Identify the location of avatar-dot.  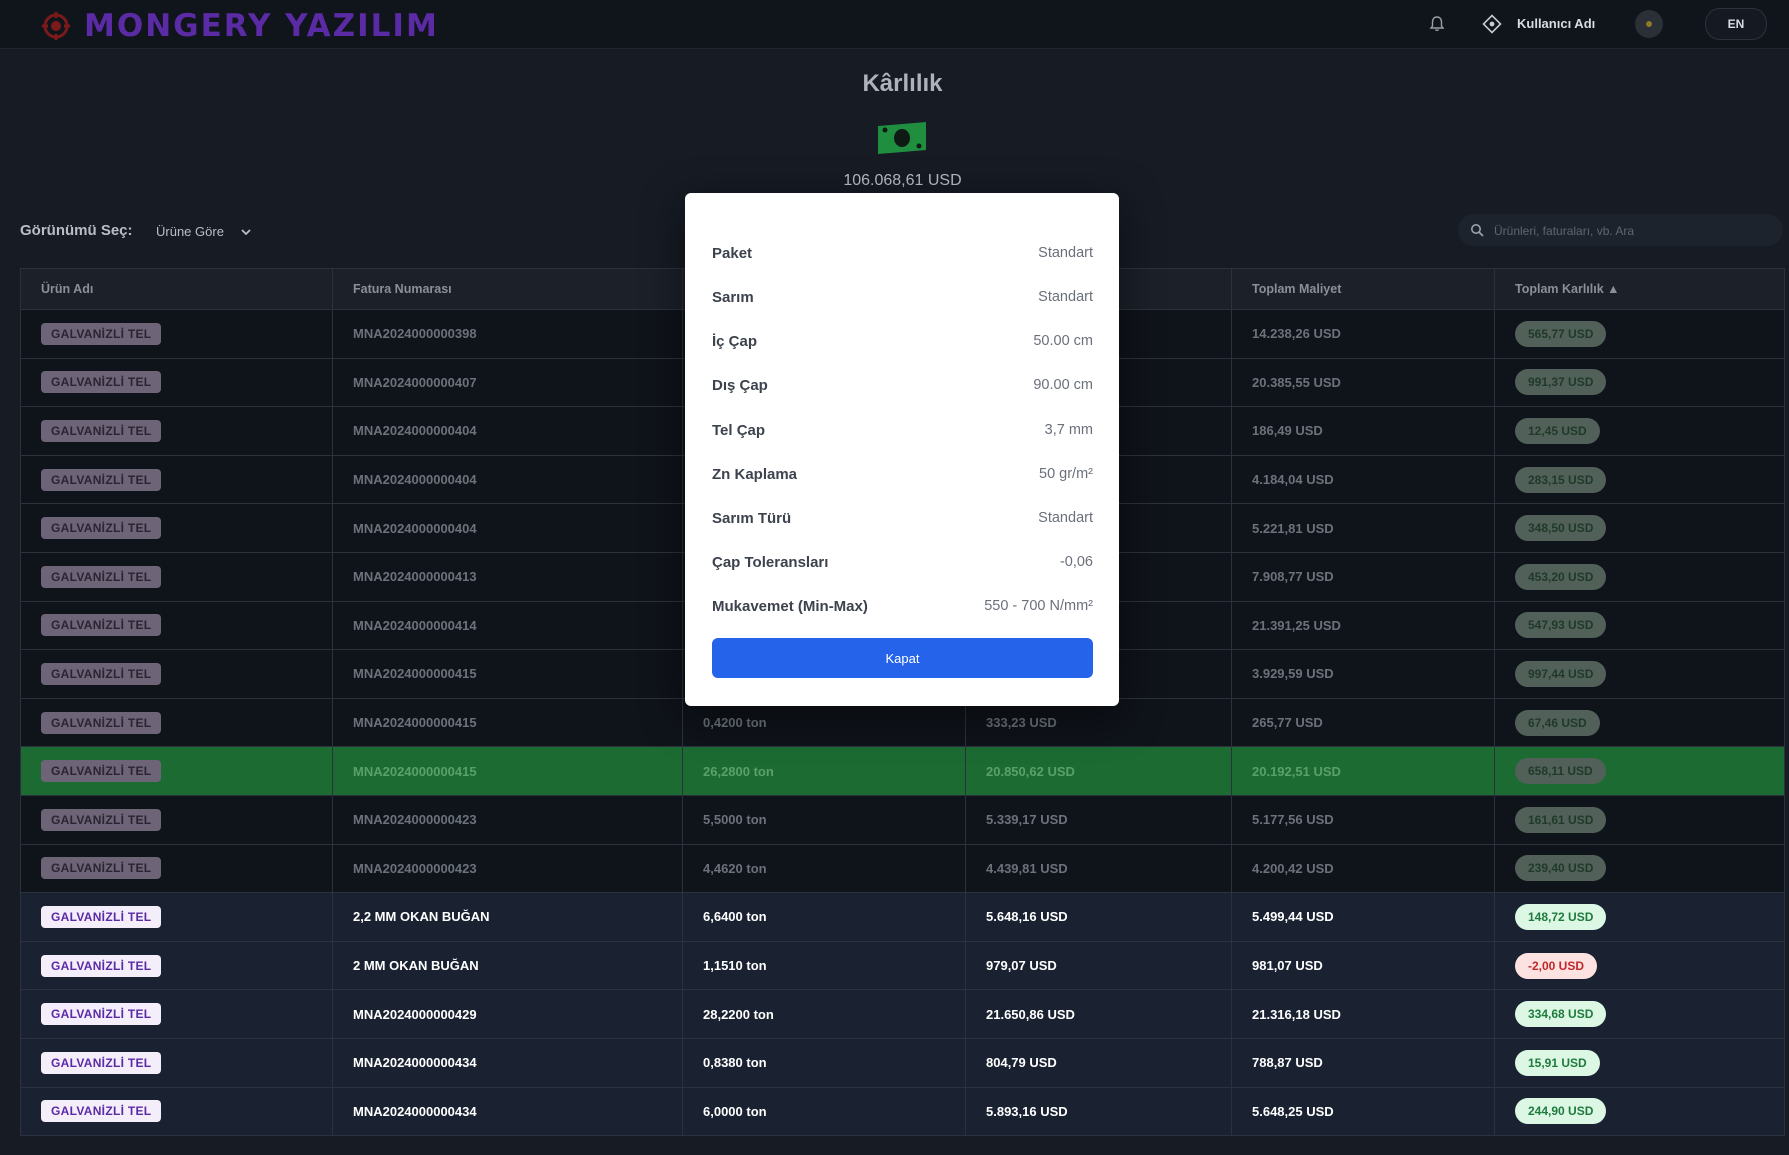
(1649, 24).